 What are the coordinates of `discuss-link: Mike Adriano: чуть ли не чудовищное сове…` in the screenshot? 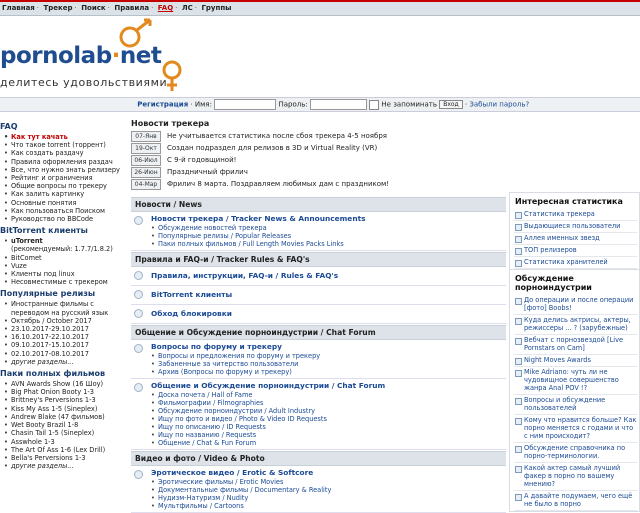 It's located at (575, 381).